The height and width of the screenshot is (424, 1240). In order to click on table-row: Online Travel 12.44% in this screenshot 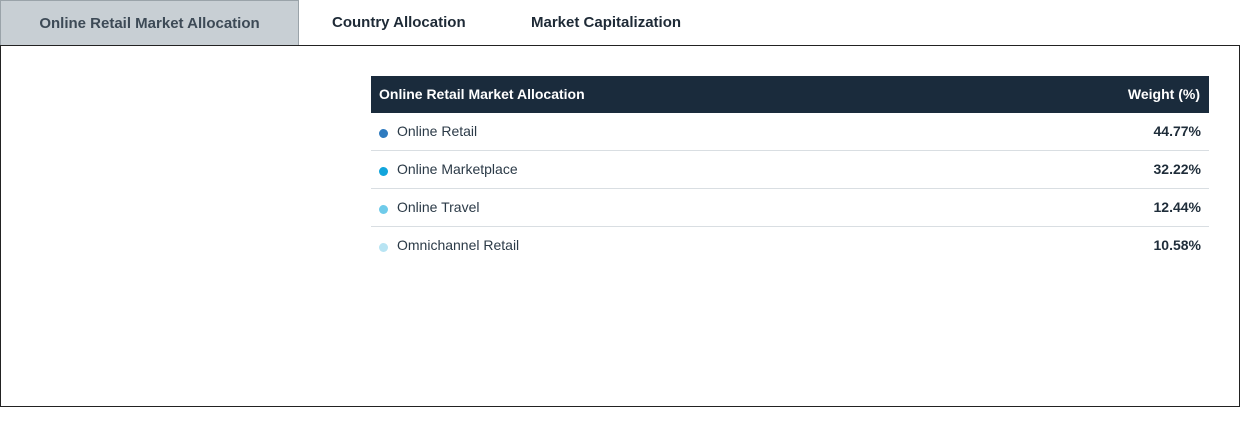, I will do `click(790, 208)`.